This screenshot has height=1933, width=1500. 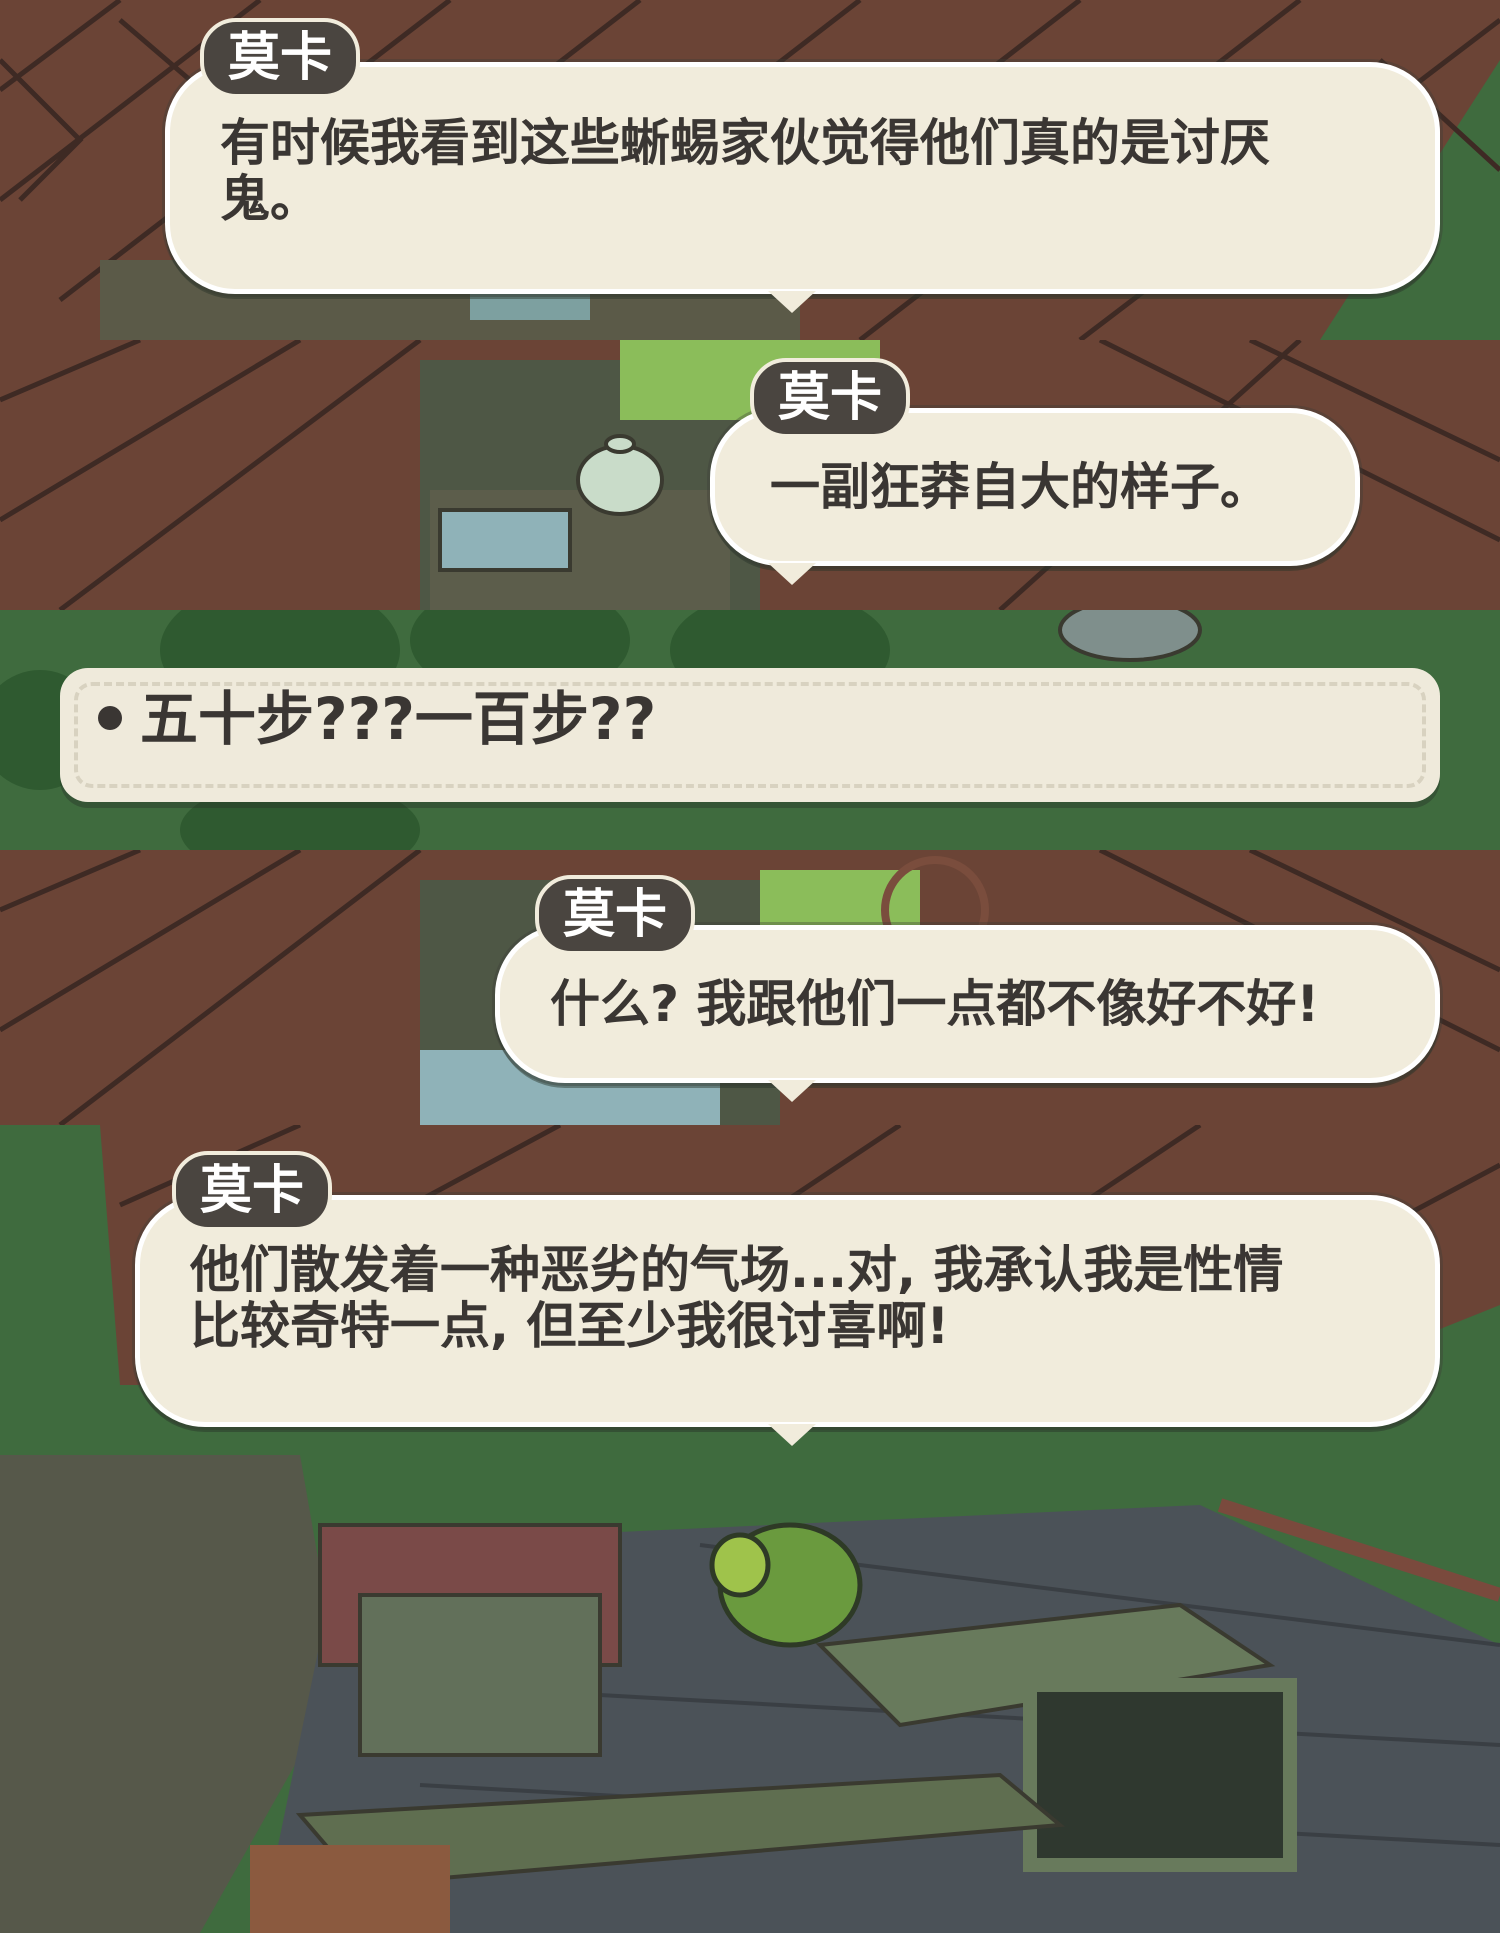 I want to click on dialogue-panel-2: 一副狂莽自大的样子。 莫卡, so click(x=750, y=475).